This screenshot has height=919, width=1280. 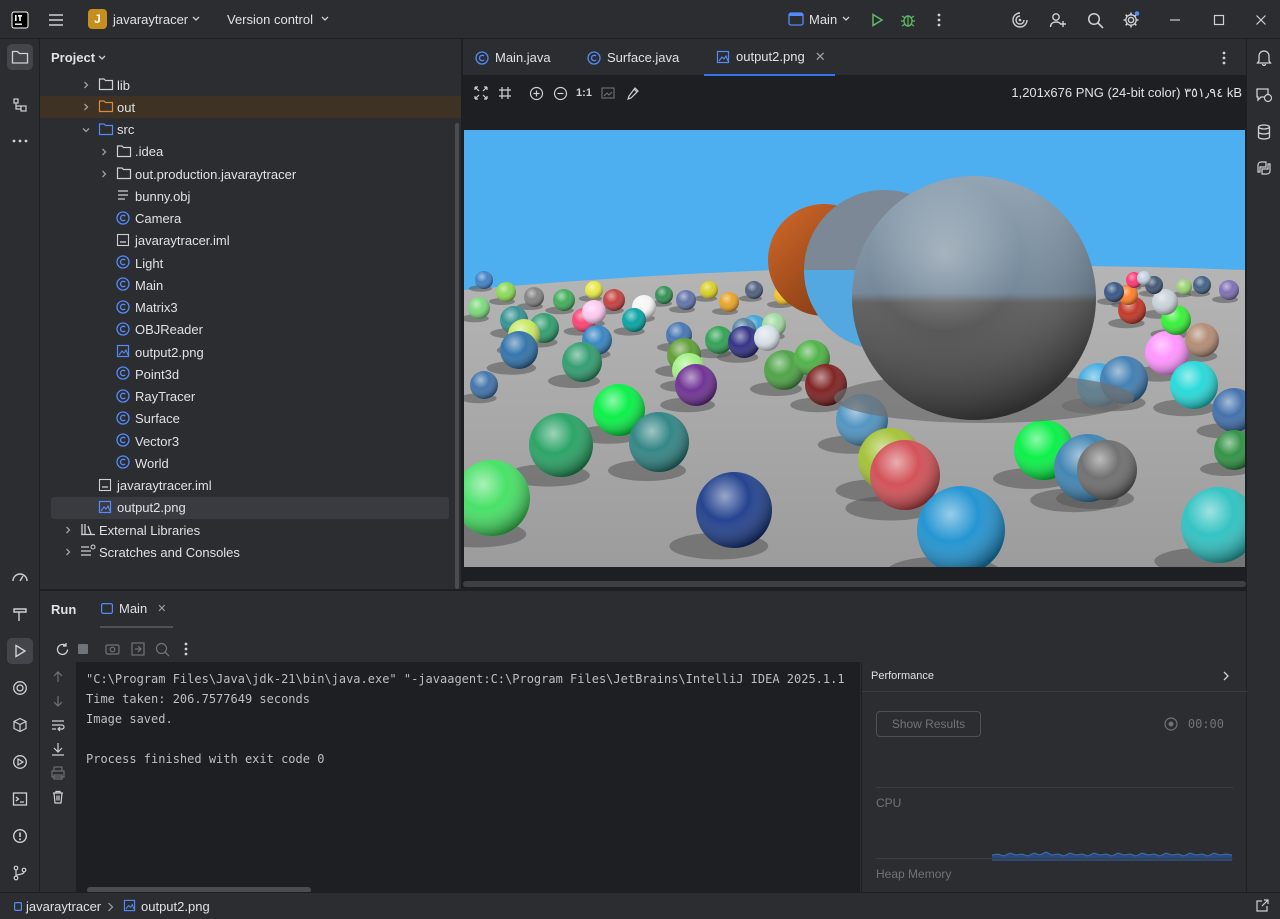 I want to click on project-tool-window-icon, so click(x=20, y=57).